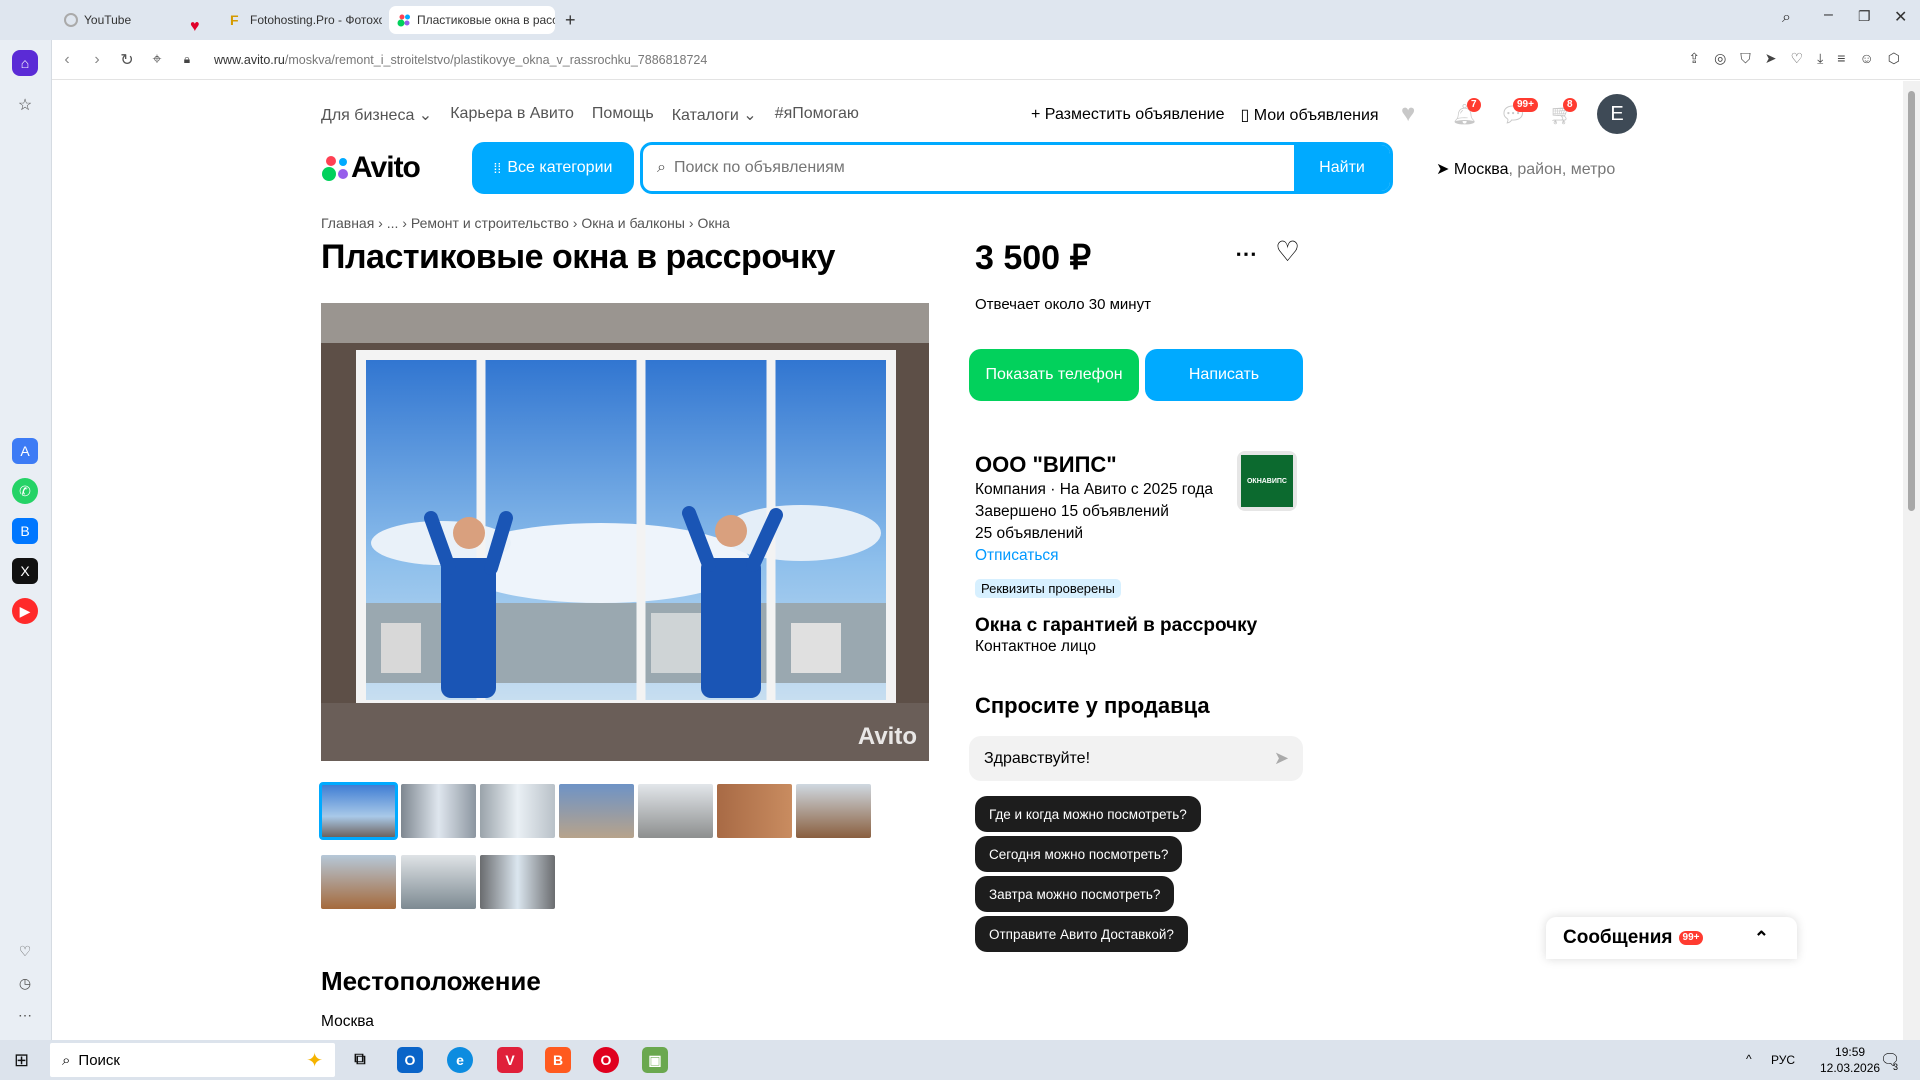 This screenshot has width=1920, height=1080. What do you see at coordinates (460, 1060) in the screenshot?
I see `edge-icon: e` at bounding box center [460, 1060].